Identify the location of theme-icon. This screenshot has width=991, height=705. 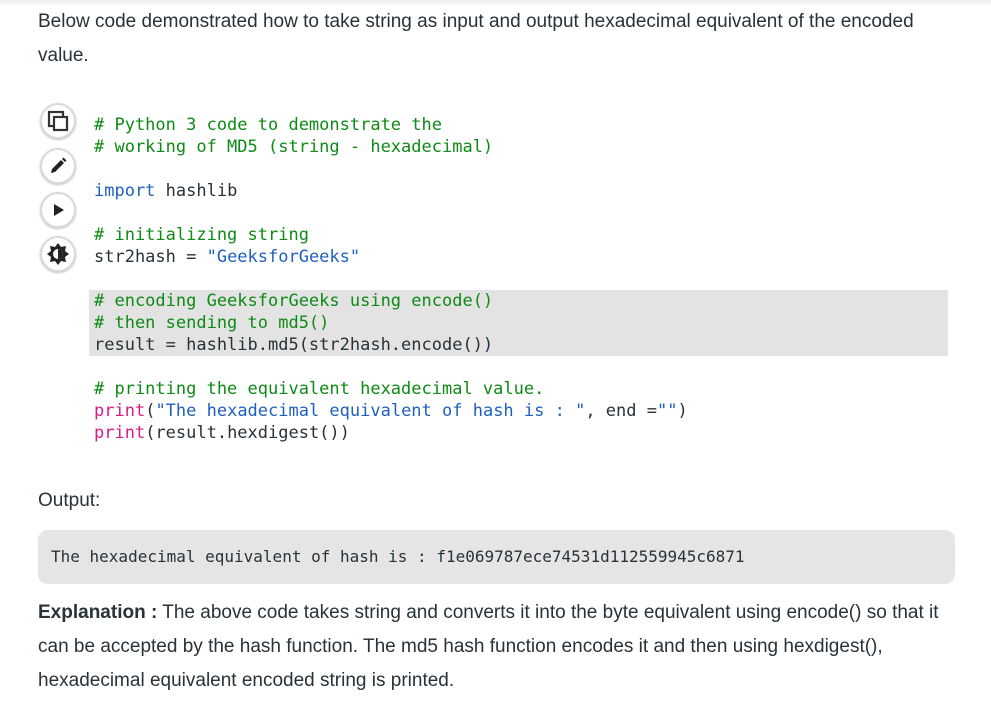
(58, 254).